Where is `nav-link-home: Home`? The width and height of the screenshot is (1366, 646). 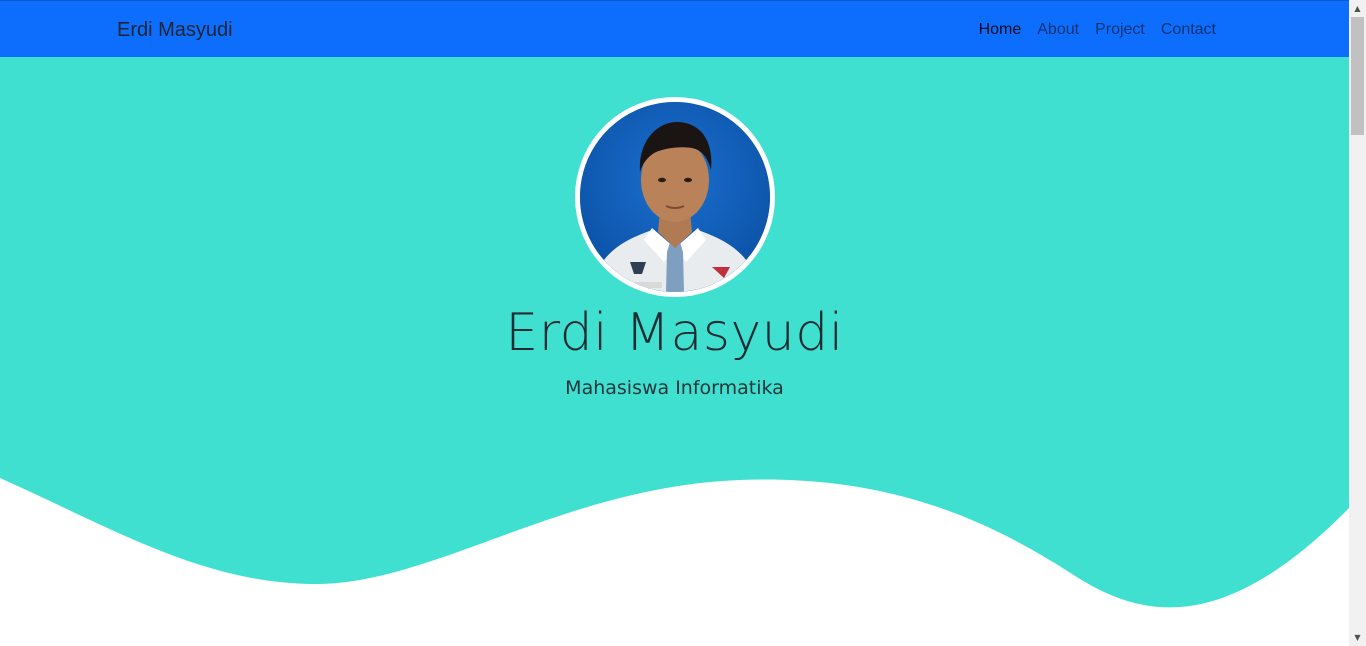 nav-link-home: Home is located at coordinates (1000, 30).